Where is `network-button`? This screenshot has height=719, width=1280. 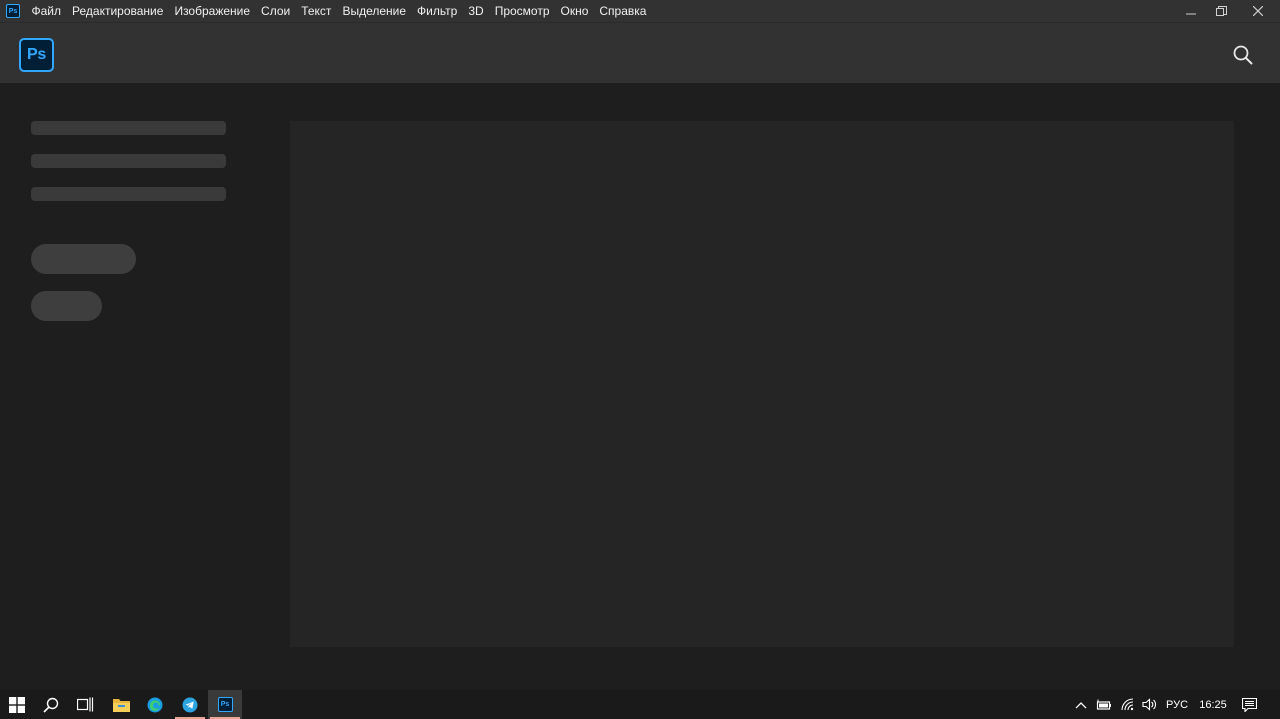 network-button is located at coordinates (1128, 704).